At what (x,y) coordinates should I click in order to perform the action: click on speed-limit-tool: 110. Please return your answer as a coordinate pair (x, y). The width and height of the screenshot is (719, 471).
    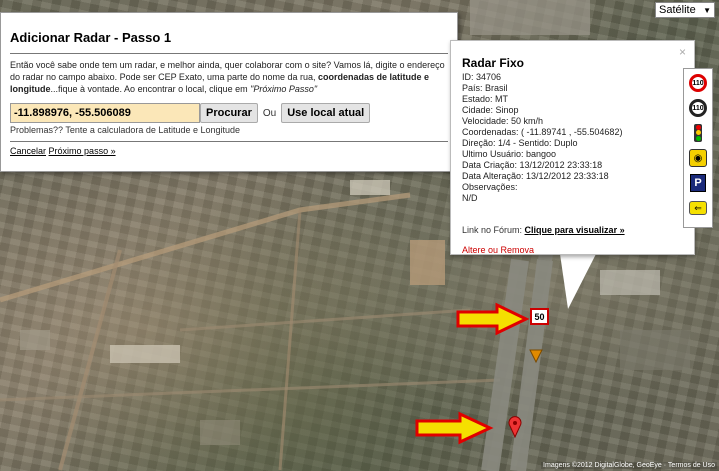
    Looking at the image, I should click on (698, 83).